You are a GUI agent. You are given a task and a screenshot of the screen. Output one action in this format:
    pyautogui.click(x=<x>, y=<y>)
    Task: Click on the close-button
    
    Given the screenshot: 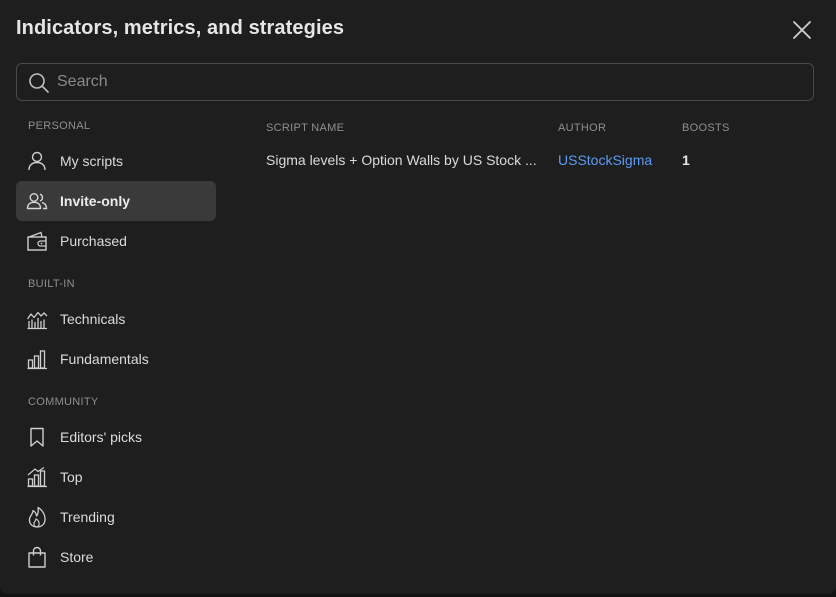 What is the action you would take?
    pyautogui.click(x=802, y=30)
    